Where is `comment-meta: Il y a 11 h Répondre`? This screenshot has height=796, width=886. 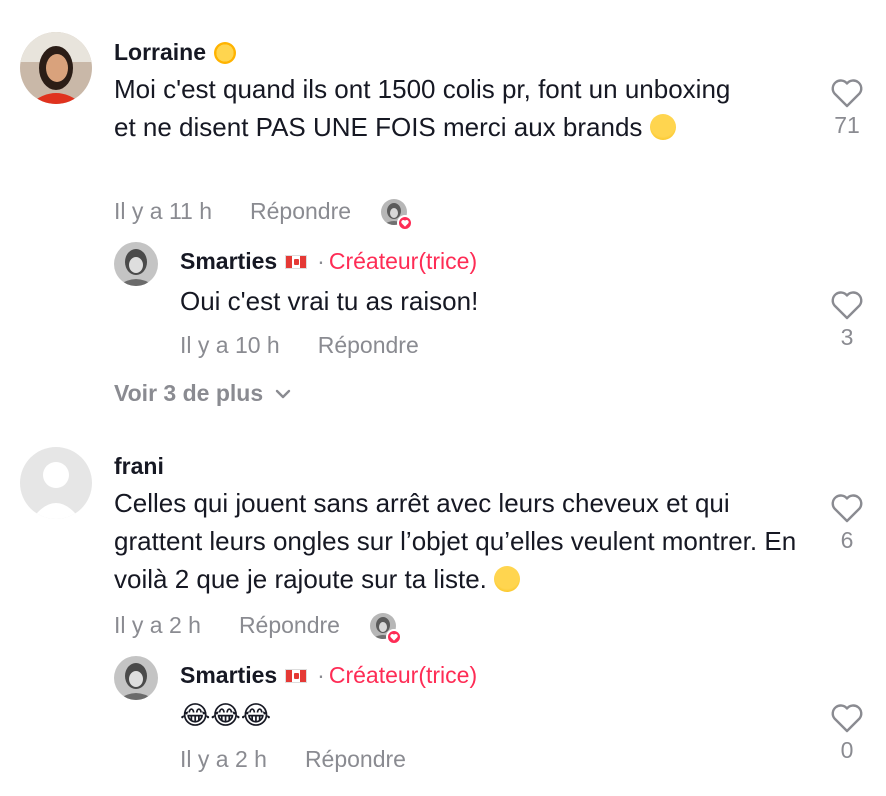 comment-meta: Il y a 11 h Répondre is located at coordinates (264, 214).